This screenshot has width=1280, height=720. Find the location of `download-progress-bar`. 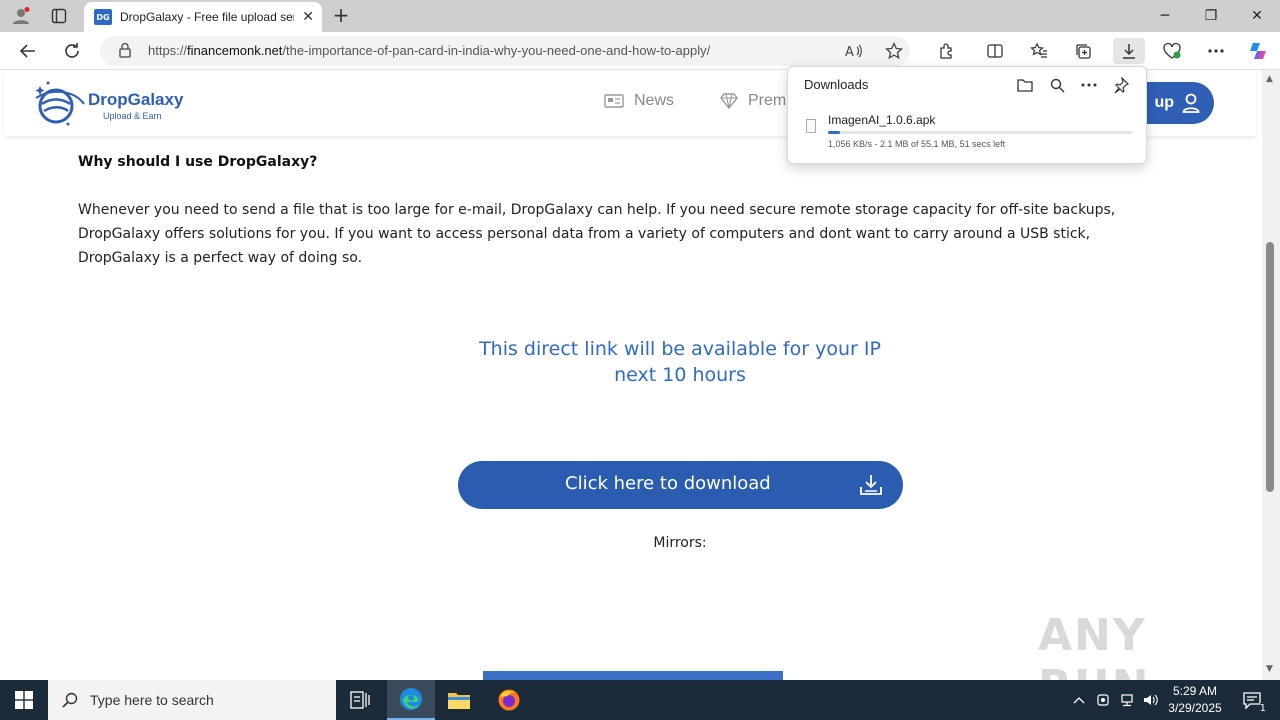

download-progress-bar is located at coordinates (980, 132).